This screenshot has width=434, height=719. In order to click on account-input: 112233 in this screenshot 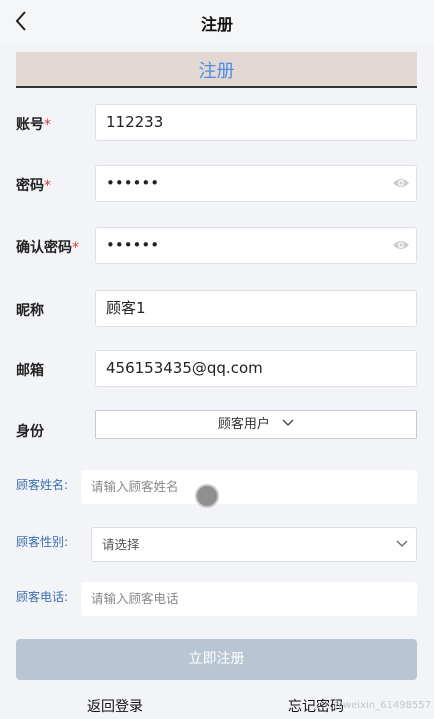, I will do `click(256, 122)`.